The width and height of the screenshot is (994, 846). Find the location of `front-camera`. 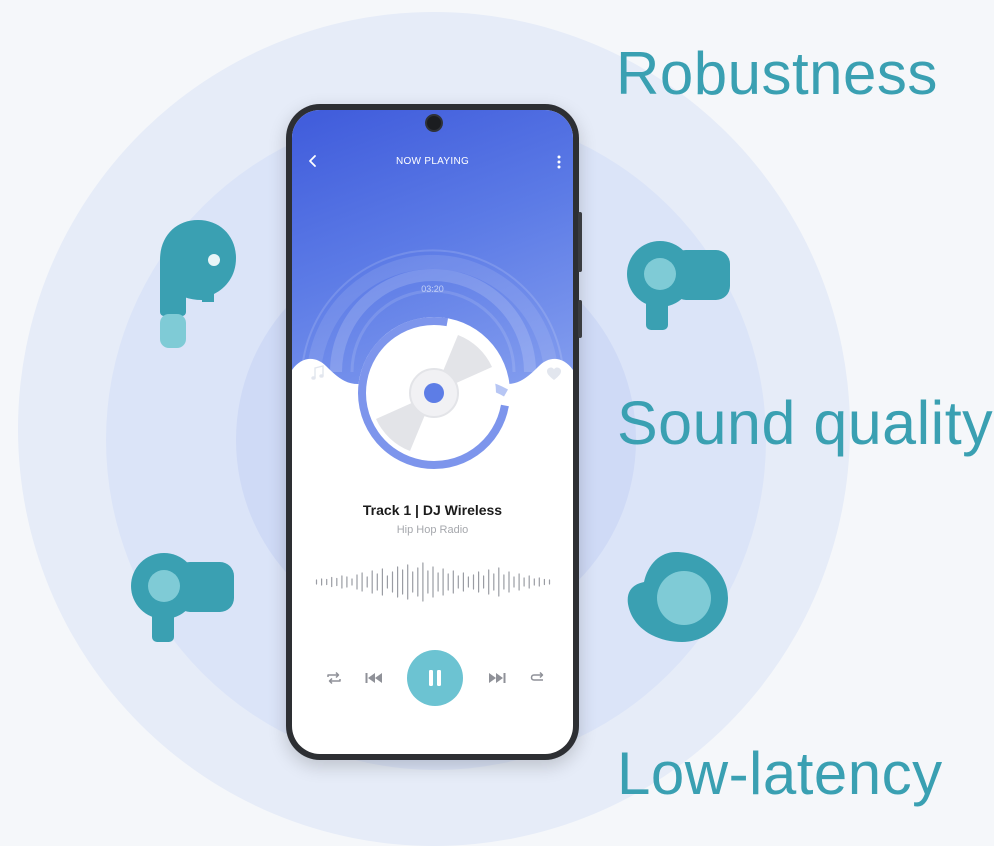

front-camera is located at coordinates (434, 123).